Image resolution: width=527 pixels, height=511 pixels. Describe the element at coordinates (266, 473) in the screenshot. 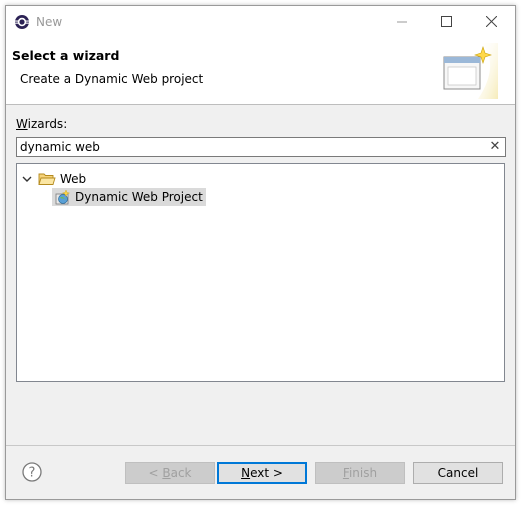

I see `next-button-label: ext >` at that location.